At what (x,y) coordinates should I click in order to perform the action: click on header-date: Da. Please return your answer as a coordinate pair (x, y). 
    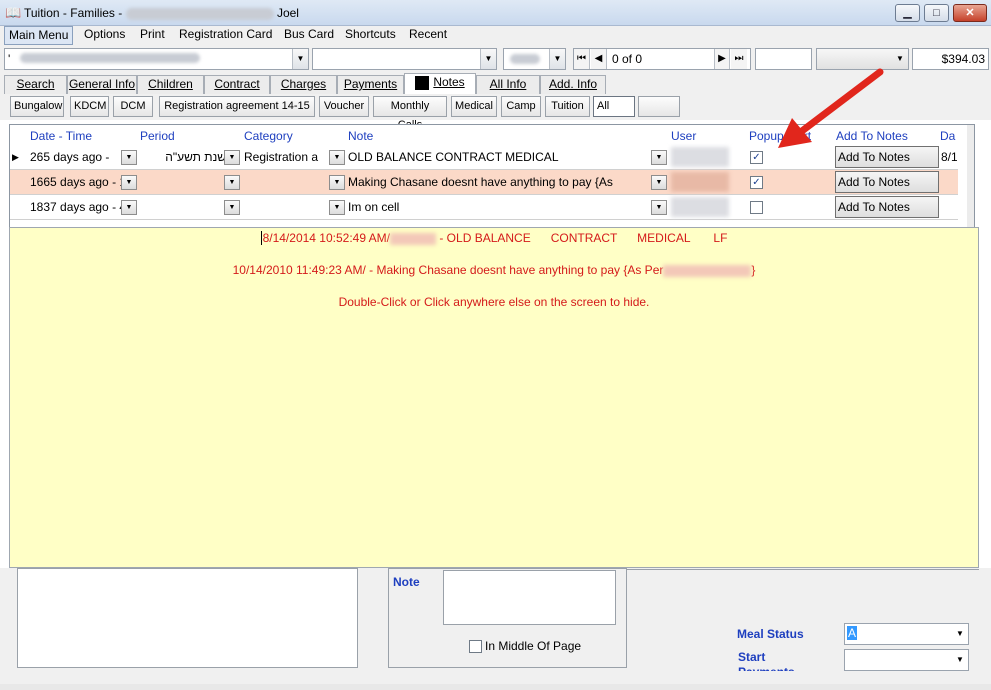
    Looking at the image, I should click on (947, 136).